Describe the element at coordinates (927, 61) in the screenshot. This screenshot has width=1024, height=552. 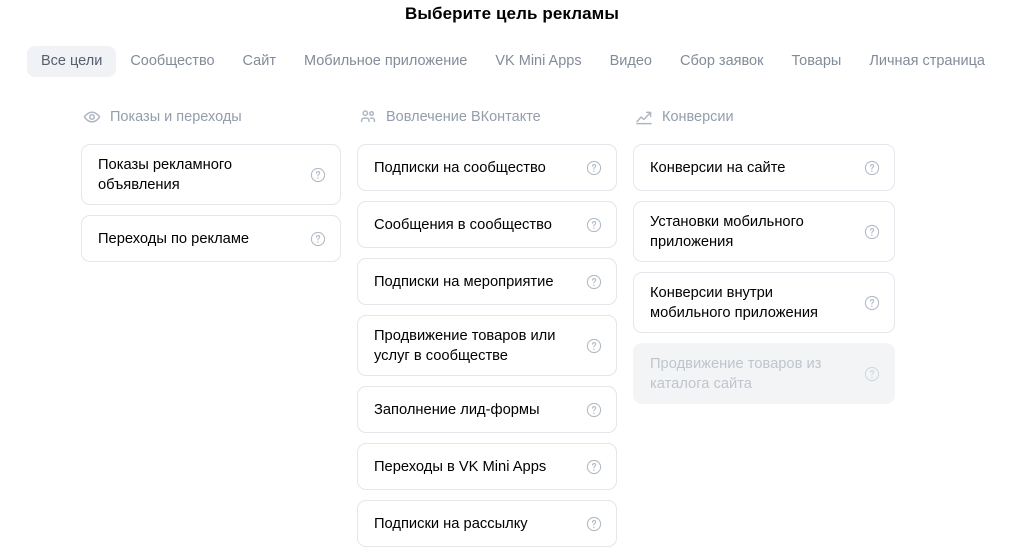
I see `tab-category-8: Личная страница` at that location.